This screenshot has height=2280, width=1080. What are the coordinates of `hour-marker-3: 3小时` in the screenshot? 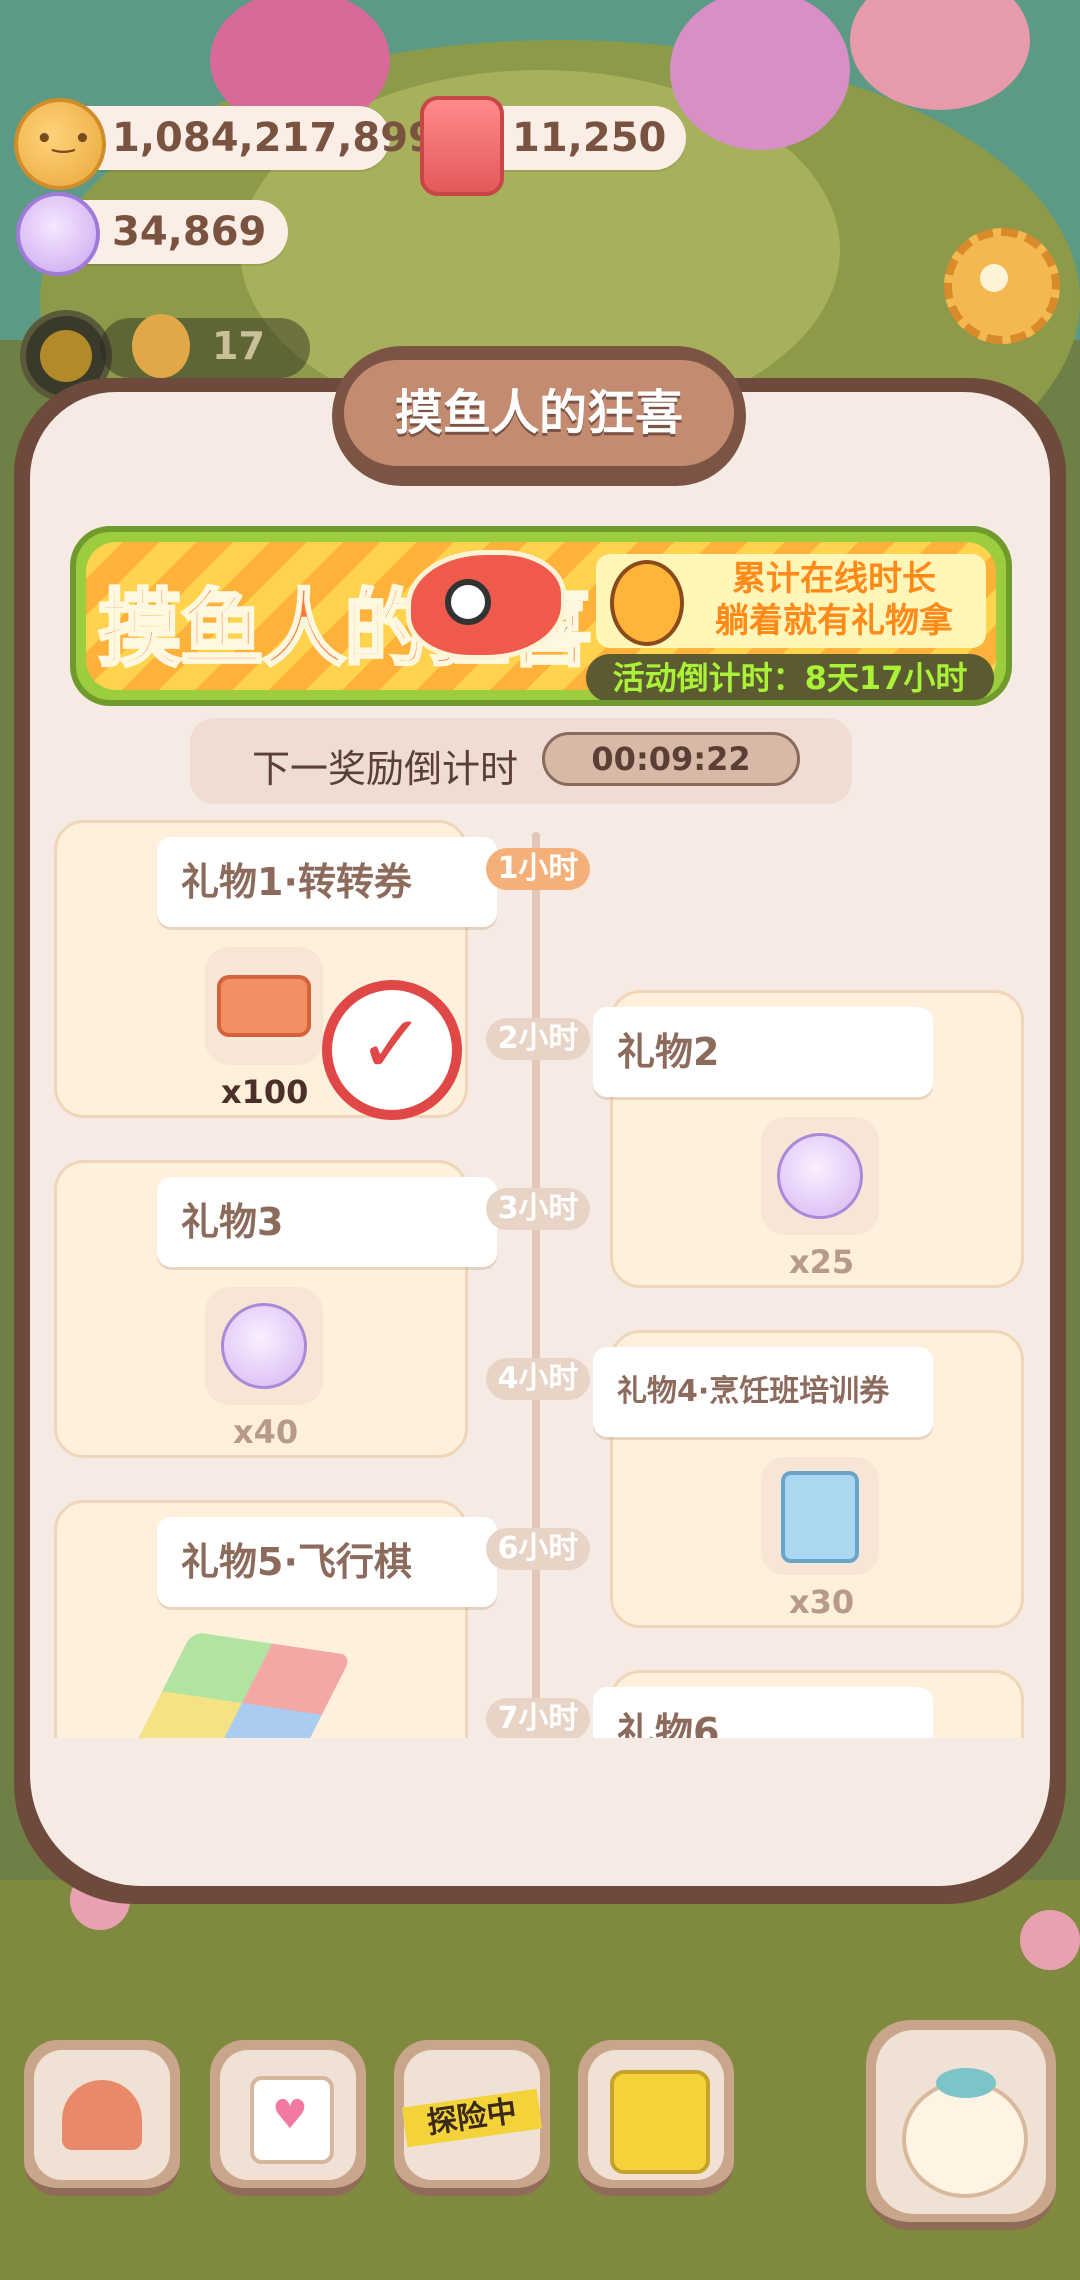 It's located at (538, 1209).